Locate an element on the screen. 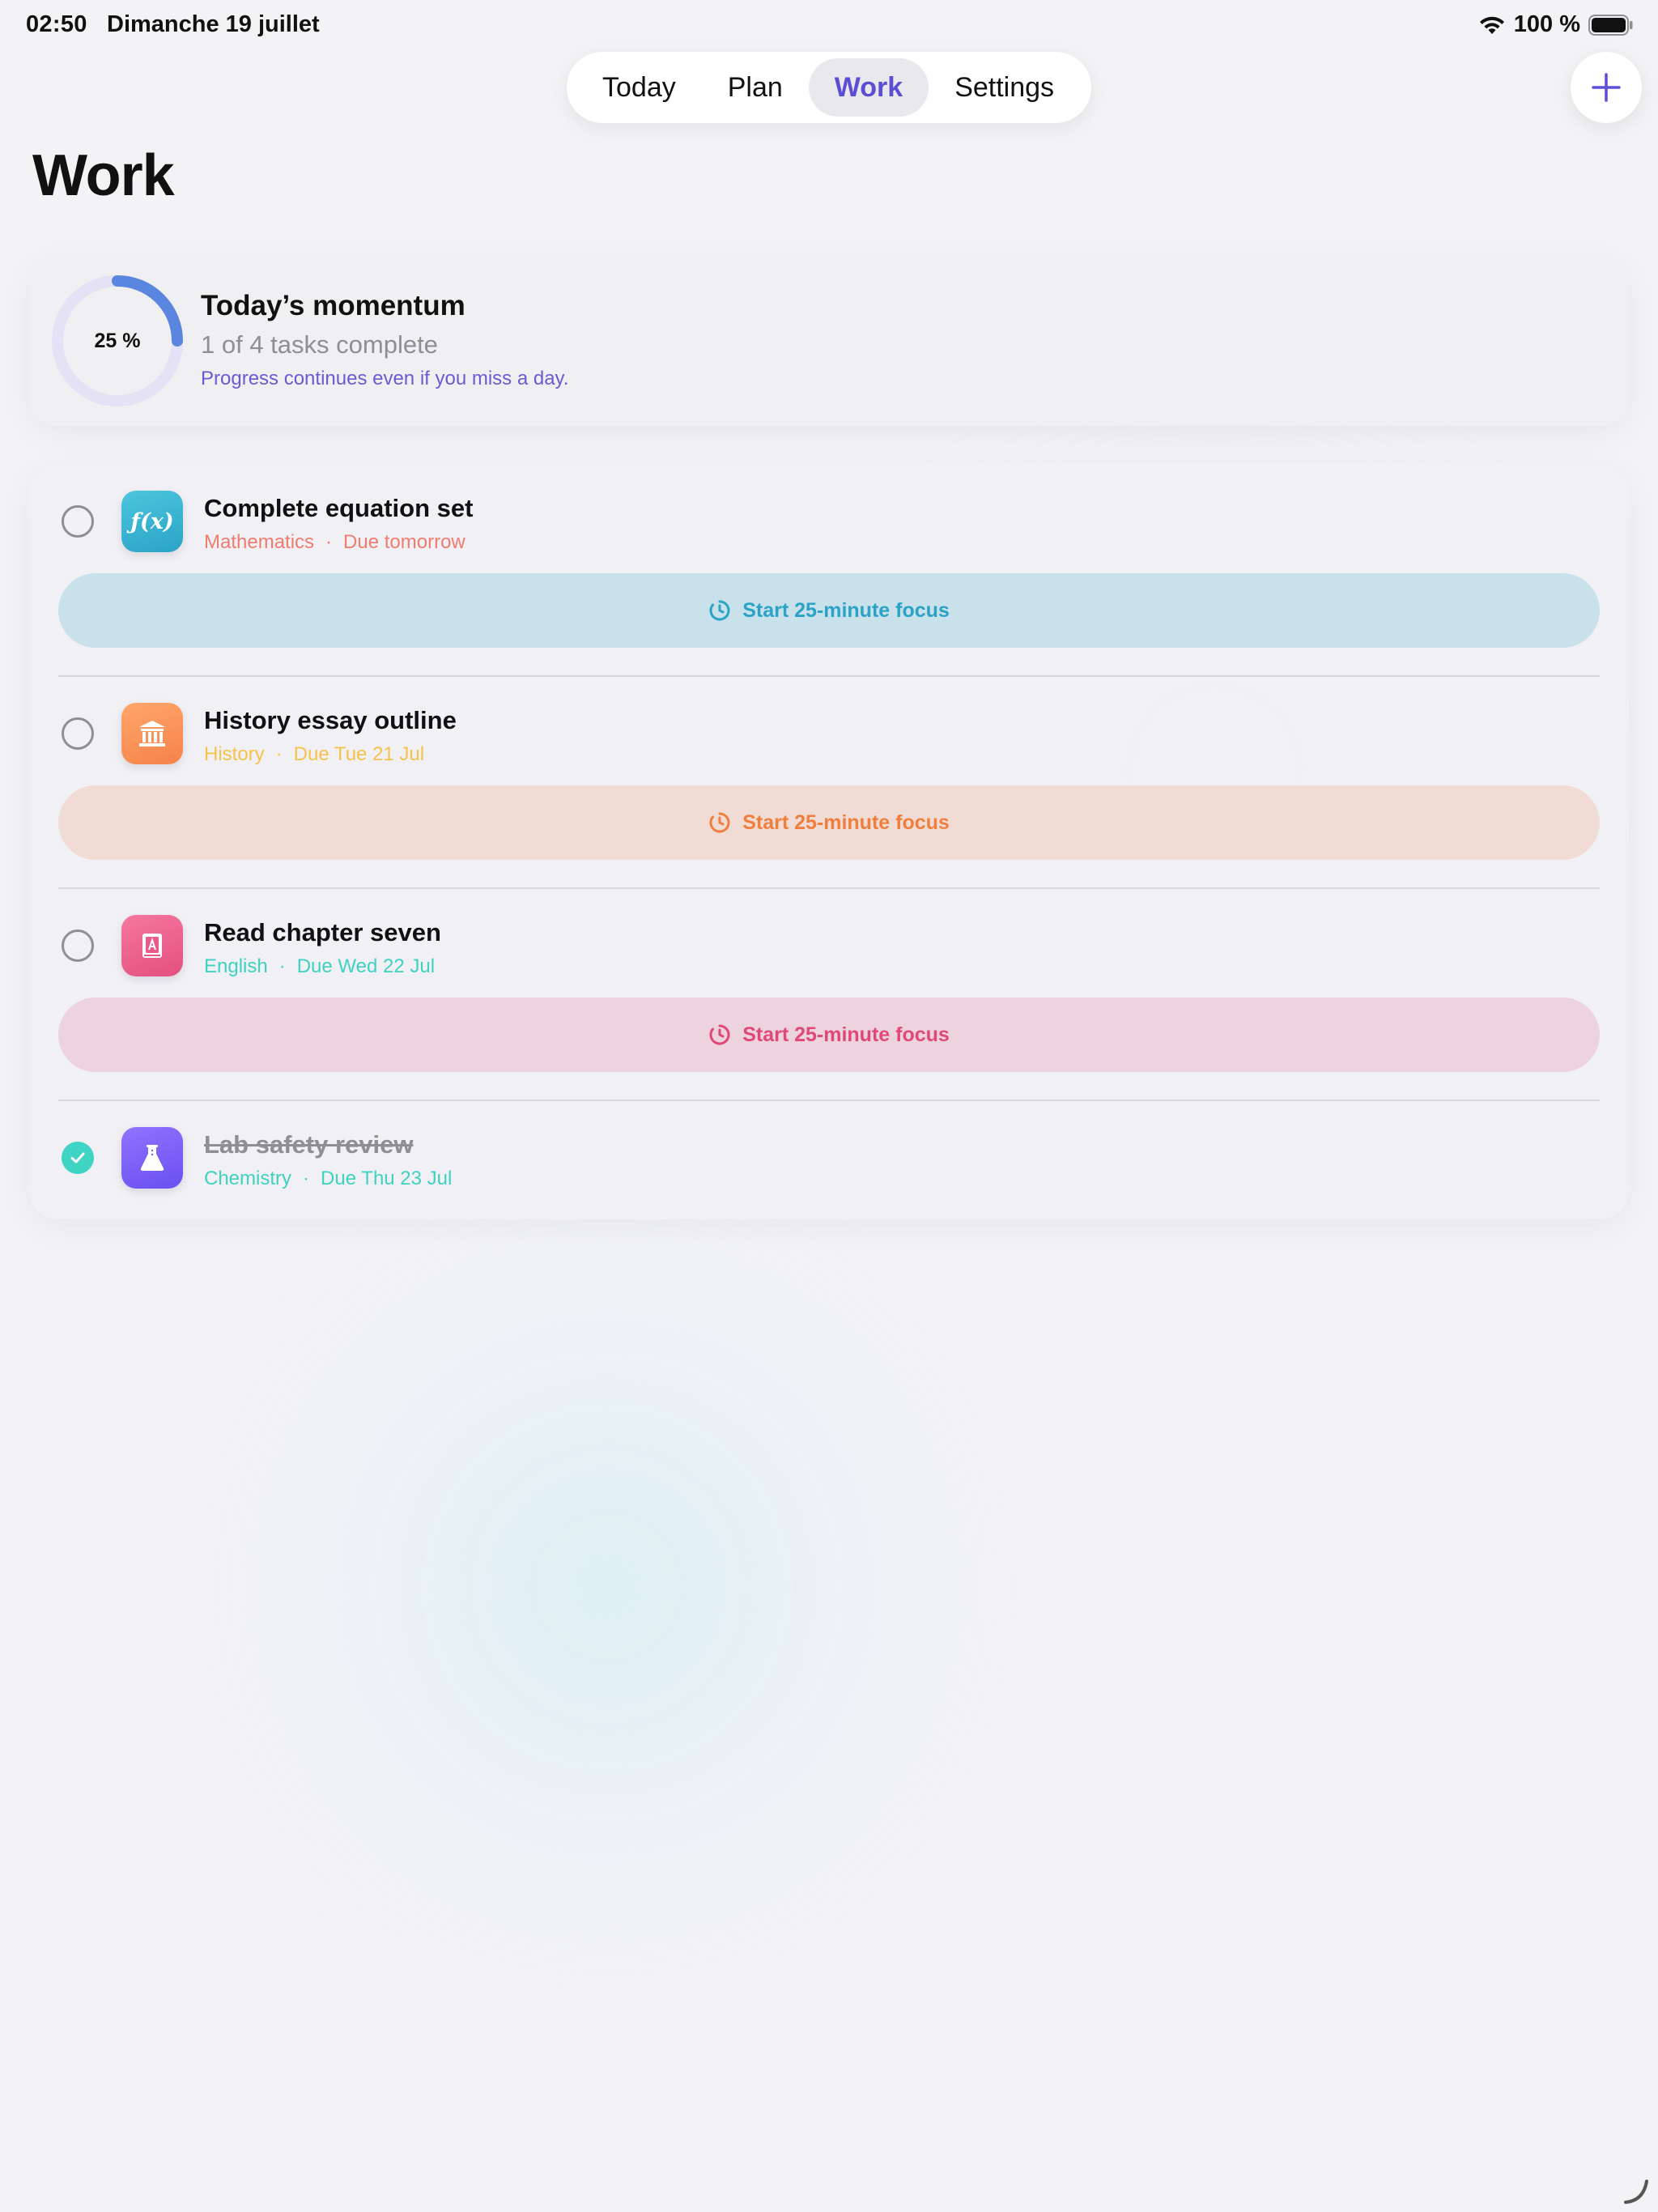 The height and width of the screenshot is (2212, 1658). task-subject: English is located at coordinates (236, 966).